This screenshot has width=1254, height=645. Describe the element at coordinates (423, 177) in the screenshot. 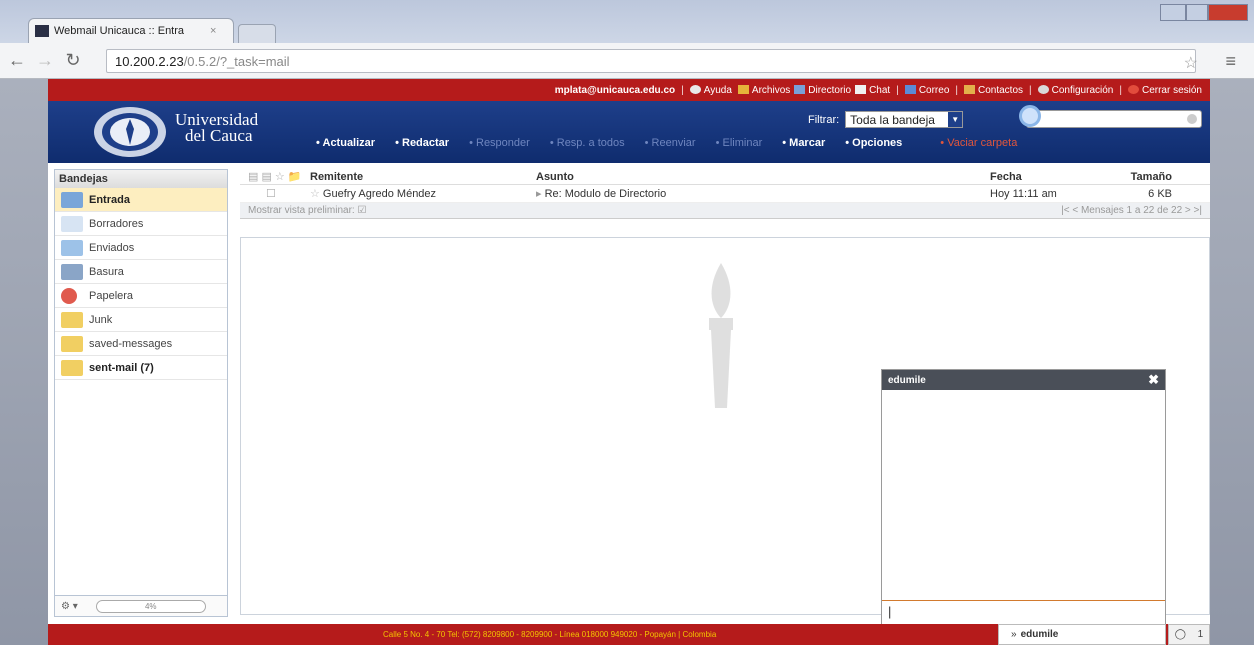

I see `col-sender: Remitente` at that location.